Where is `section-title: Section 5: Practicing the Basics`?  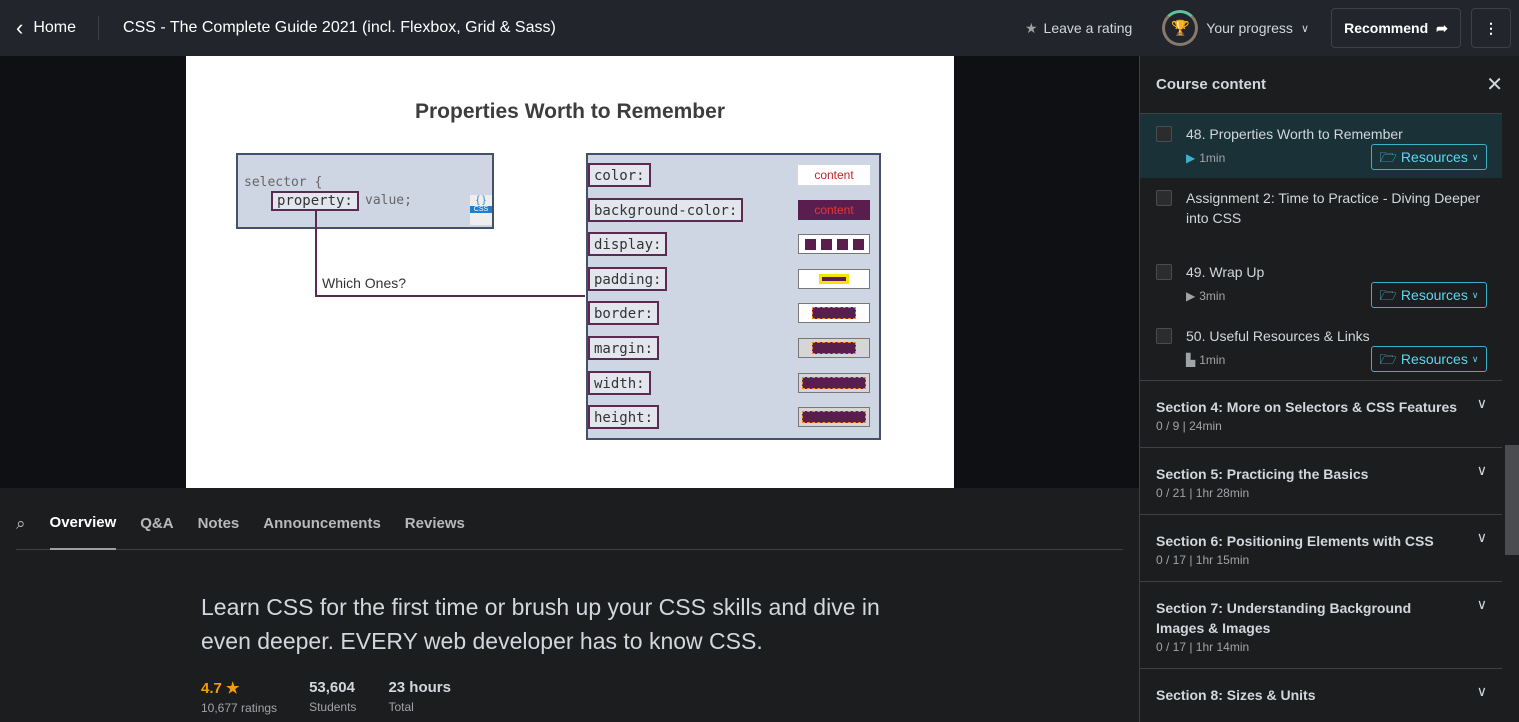 section-title: Section 5: Practicing the Basics is located at coordinates (1262, 474).